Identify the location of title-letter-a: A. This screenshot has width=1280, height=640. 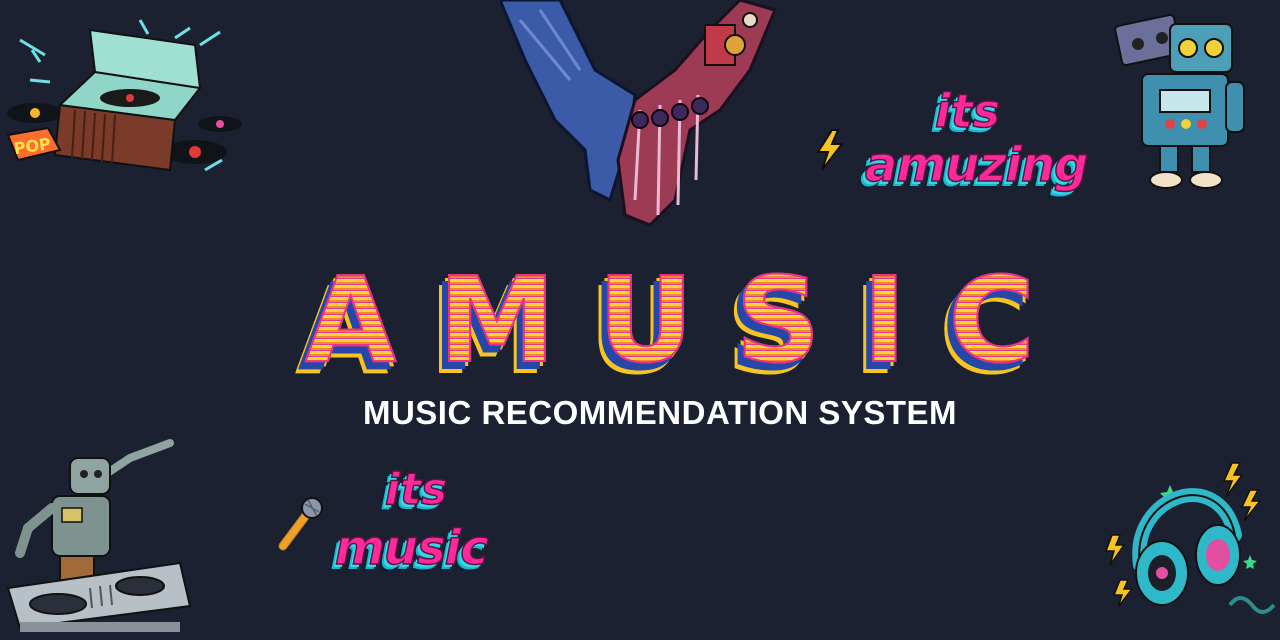
(350, 320).